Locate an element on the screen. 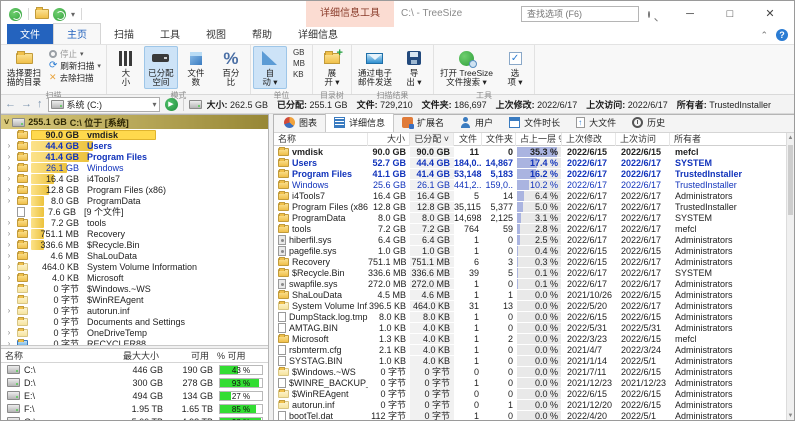 Image resolution: width=795 pixels, height=421 pixels. drives-col-max: 最大大小 is located at coordinates (135, 355).